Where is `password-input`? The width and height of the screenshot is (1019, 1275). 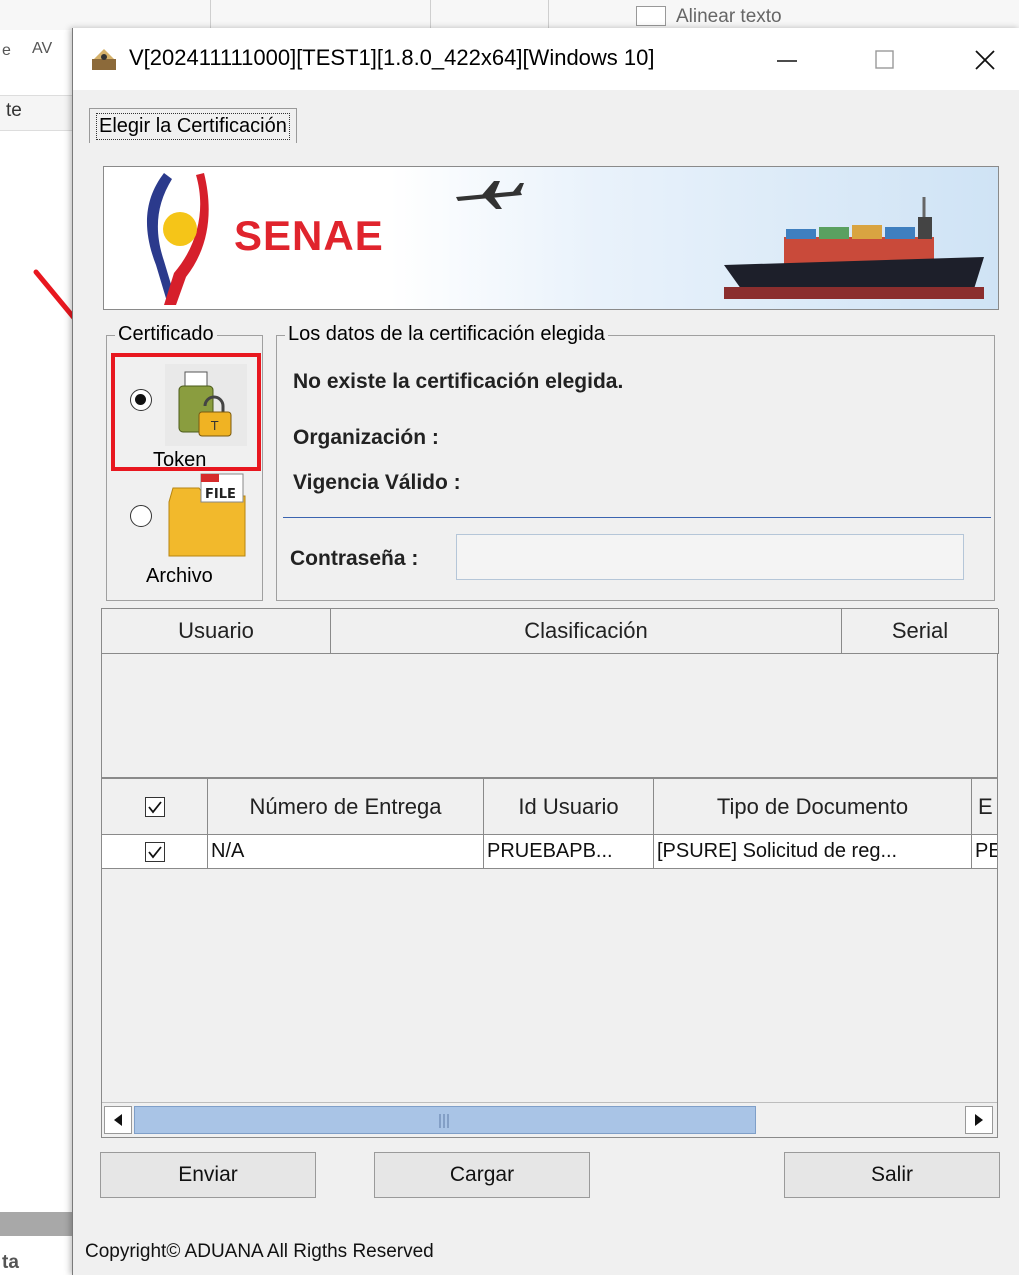
password-input is located at coordinates (710, 557).